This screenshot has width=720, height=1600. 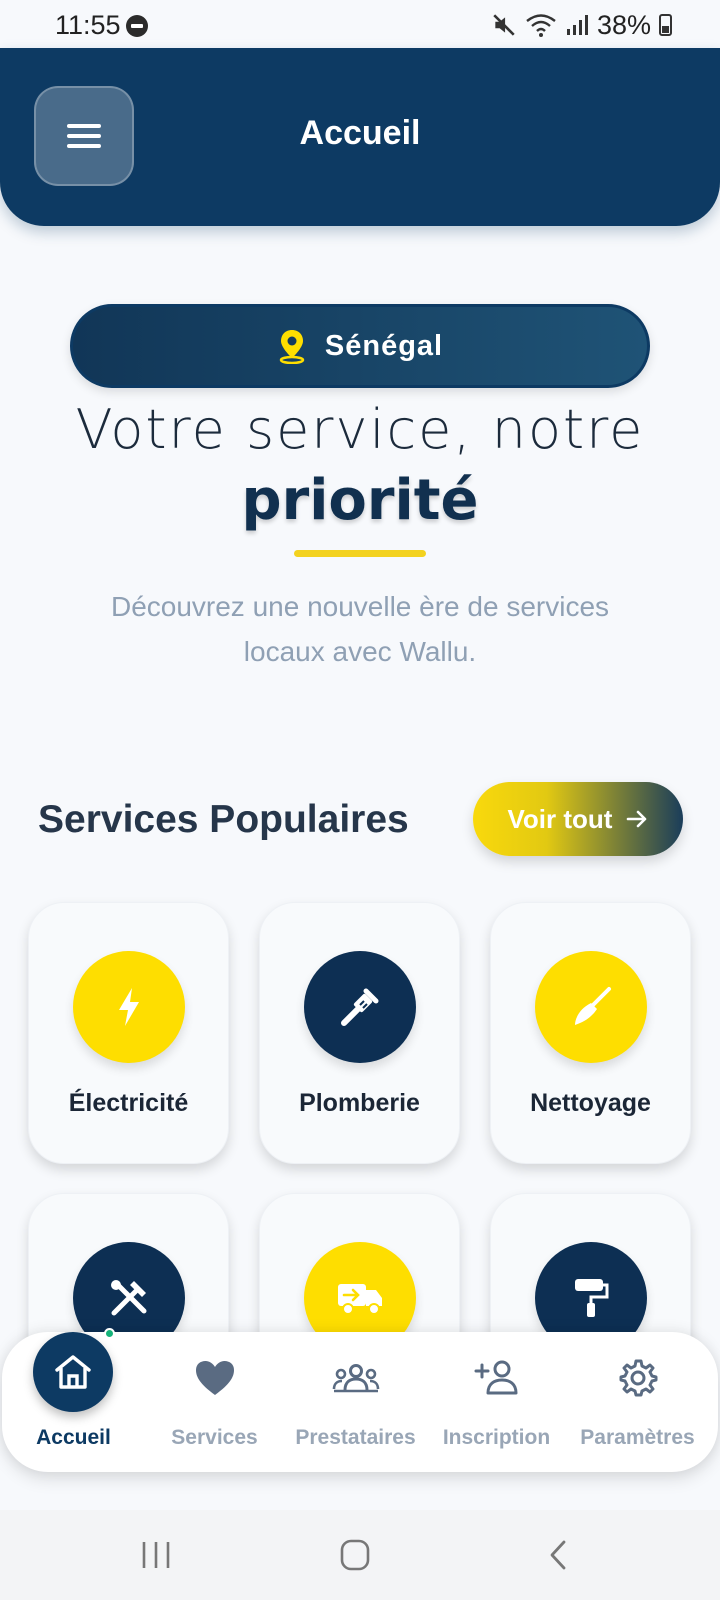 I want to click on nav-item-services: Services, so click(x=214, y=1402).